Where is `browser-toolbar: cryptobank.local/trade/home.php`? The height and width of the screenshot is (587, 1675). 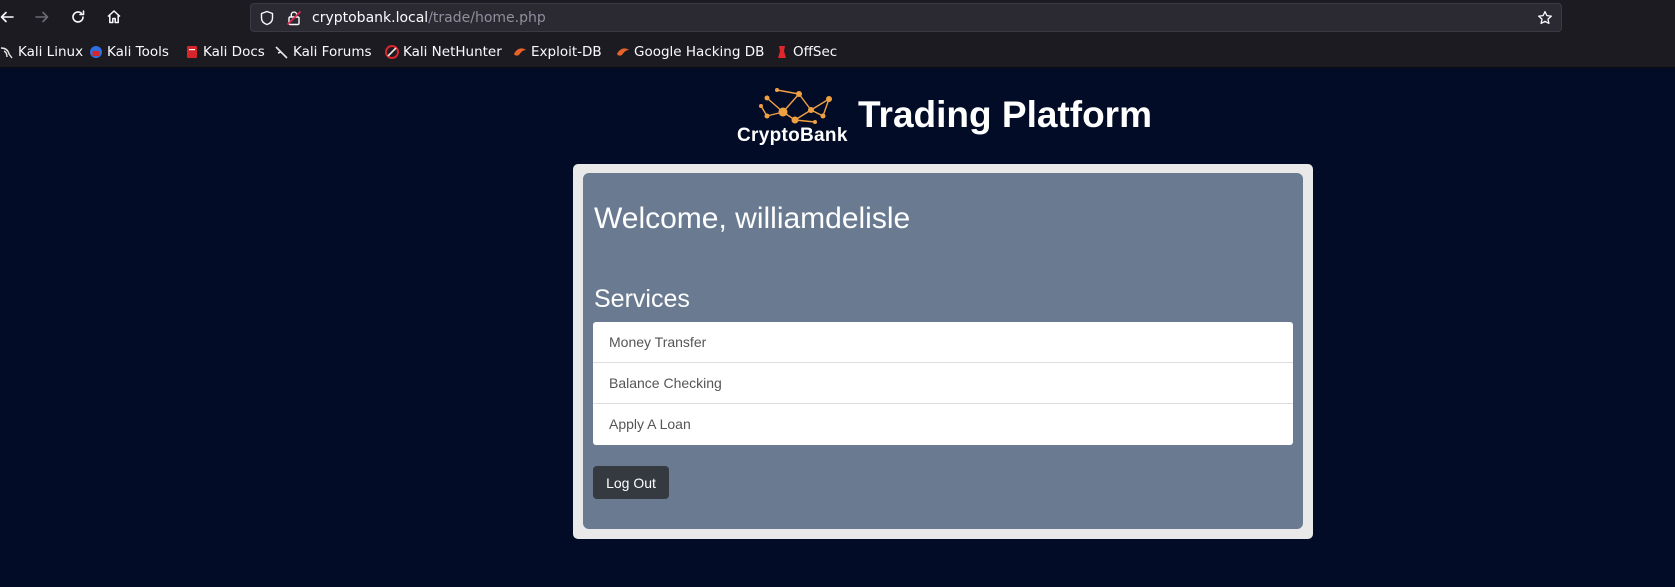 browser-toolbar: cryptobank.local/trade/home.php is located at coordinates (837, 17).